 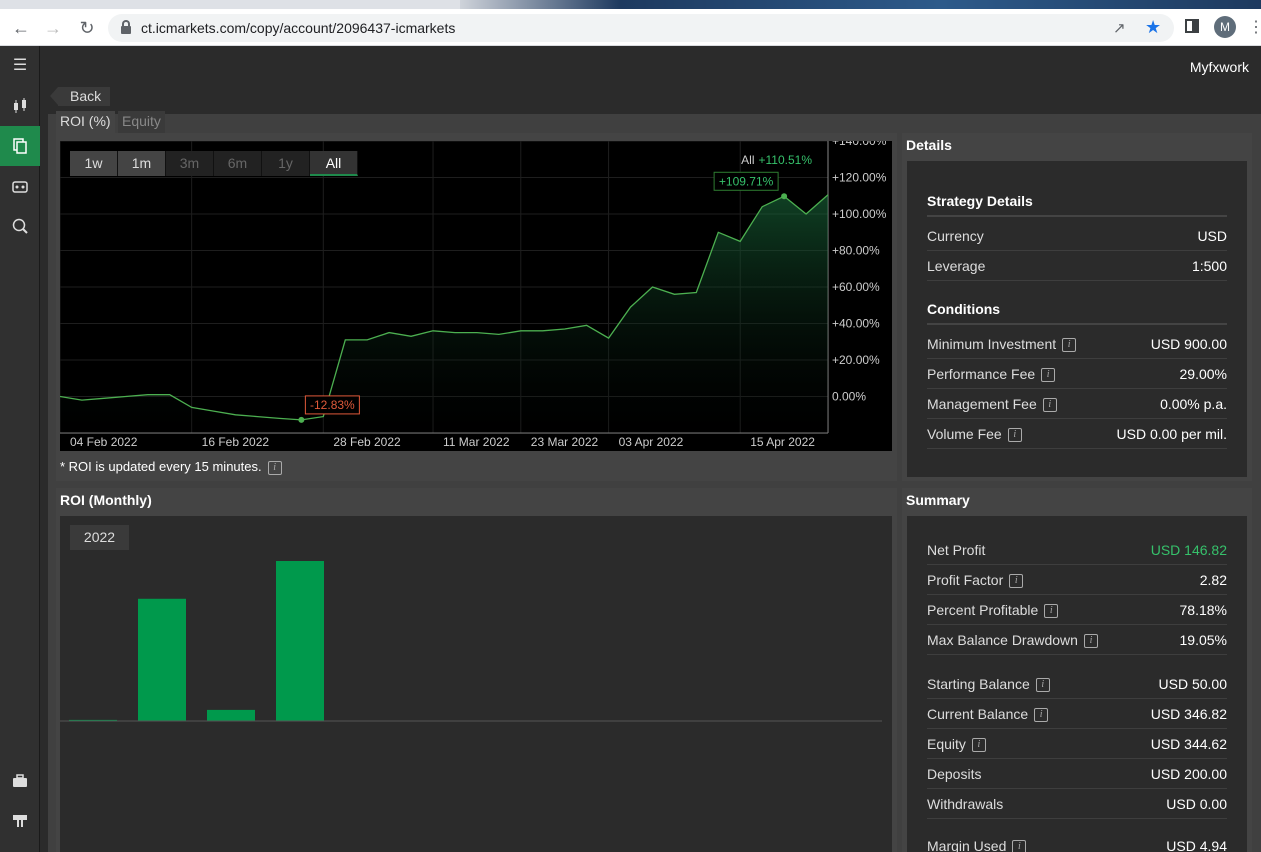 I want to click on roi-total-value: +110.51%, so click(x=785, y=160).